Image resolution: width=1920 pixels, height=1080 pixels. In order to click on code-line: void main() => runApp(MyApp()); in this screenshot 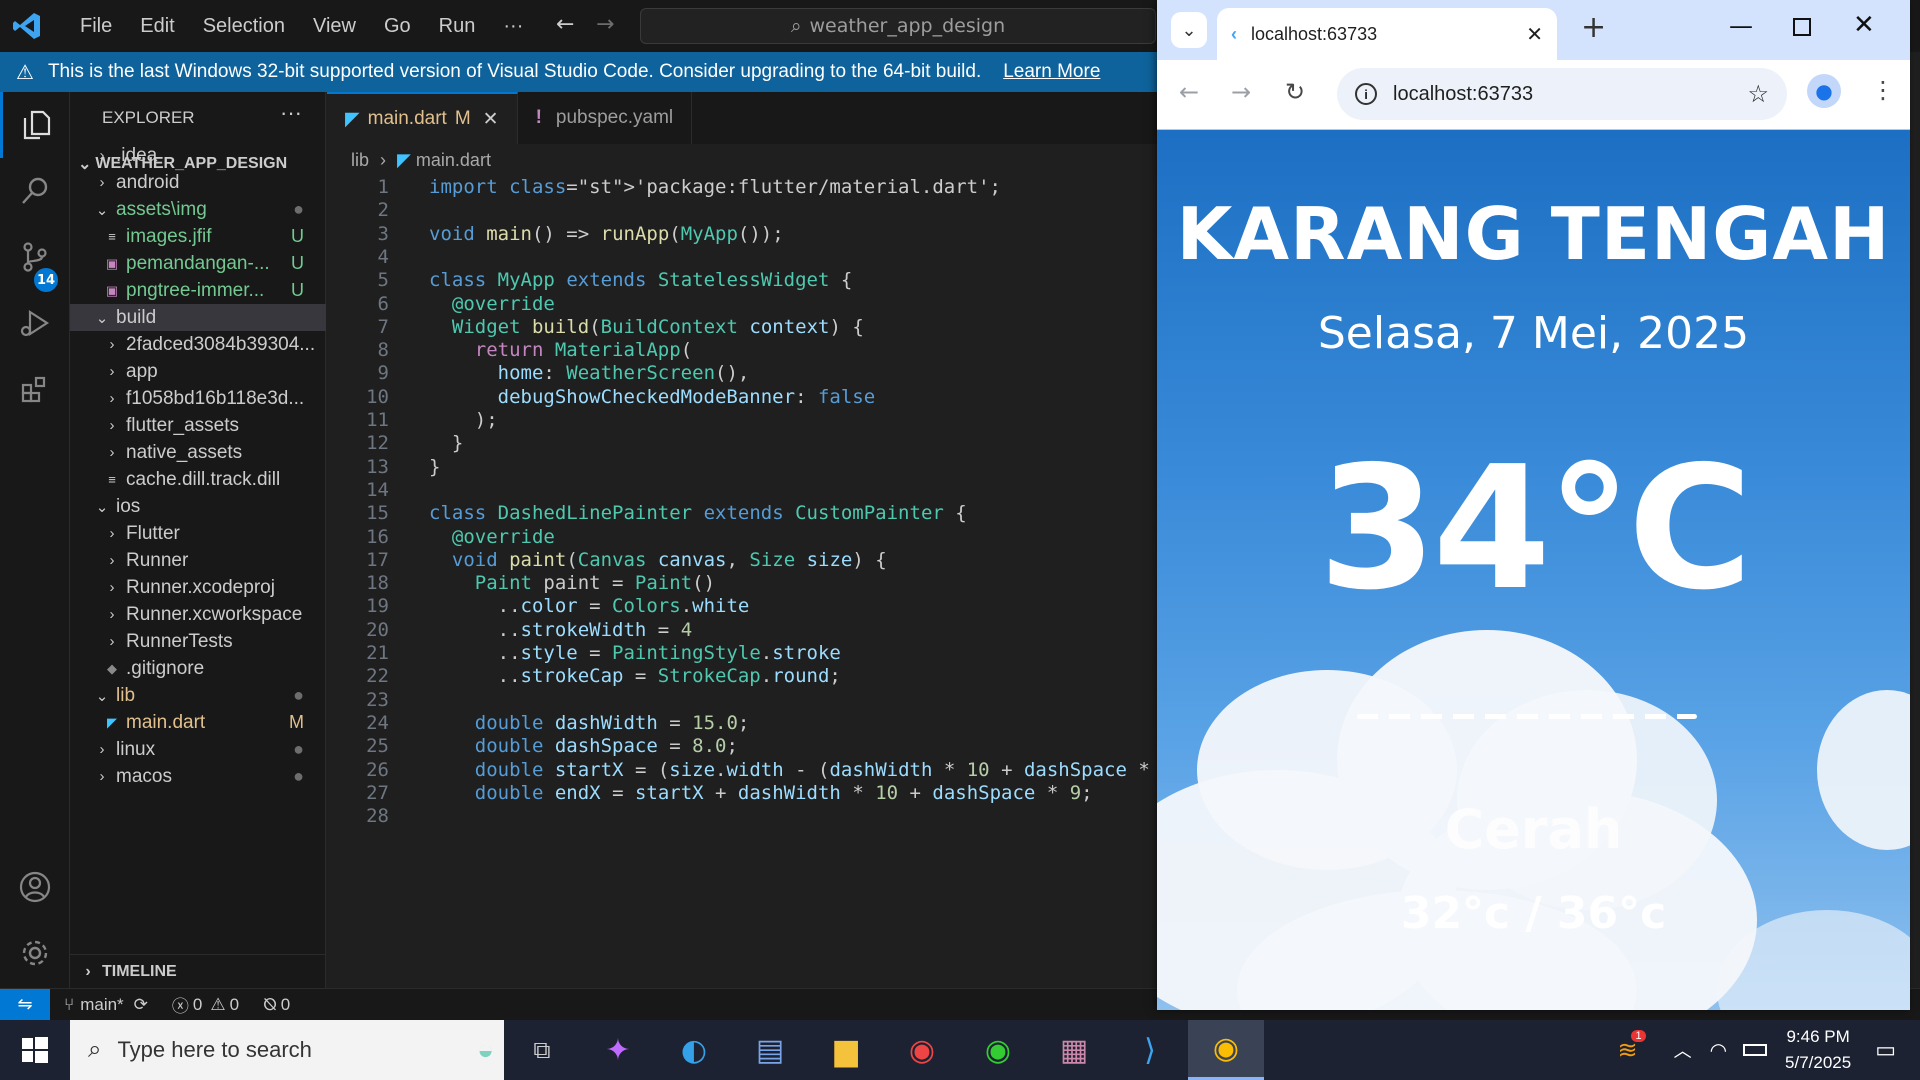, I will do `click(606, 234)`.